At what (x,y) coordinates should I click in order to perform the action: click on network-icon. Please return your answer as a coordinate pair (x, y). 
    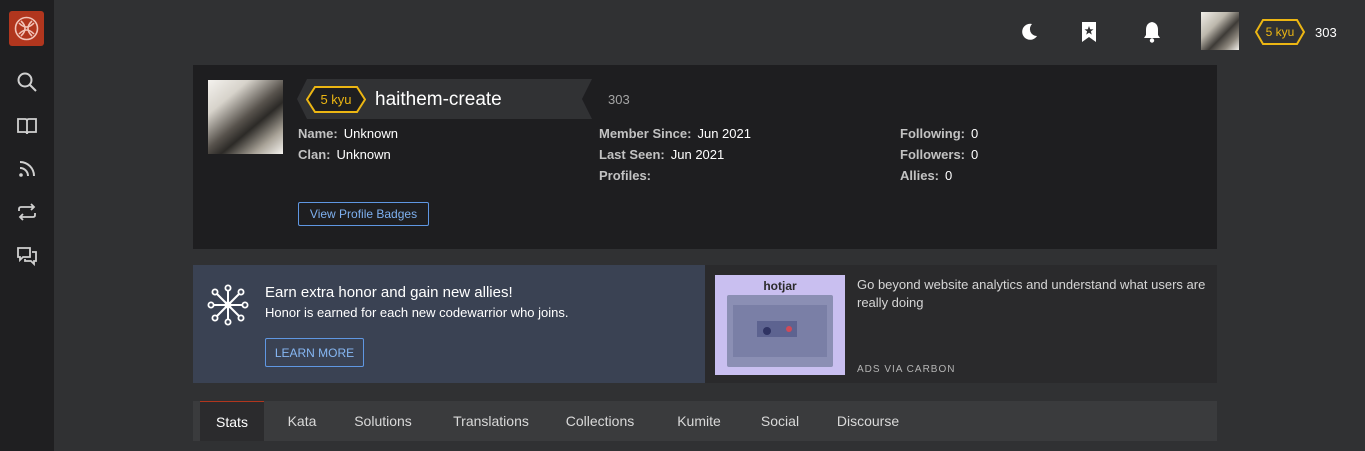
    Looking at the image, I should click on (228, 305).